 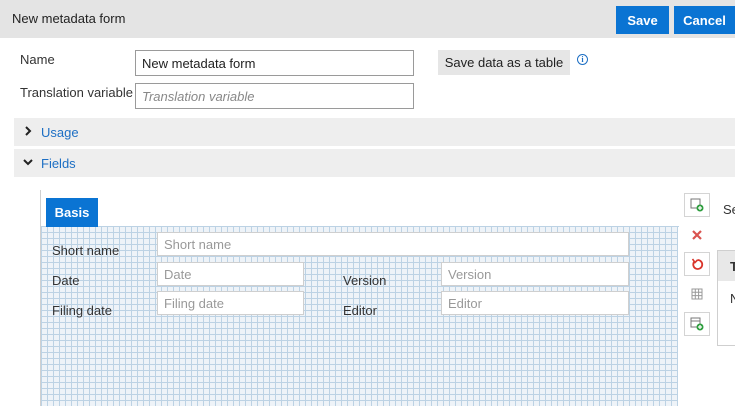 I want to click on right-panel-list: T N, so click(x=726, y=298).